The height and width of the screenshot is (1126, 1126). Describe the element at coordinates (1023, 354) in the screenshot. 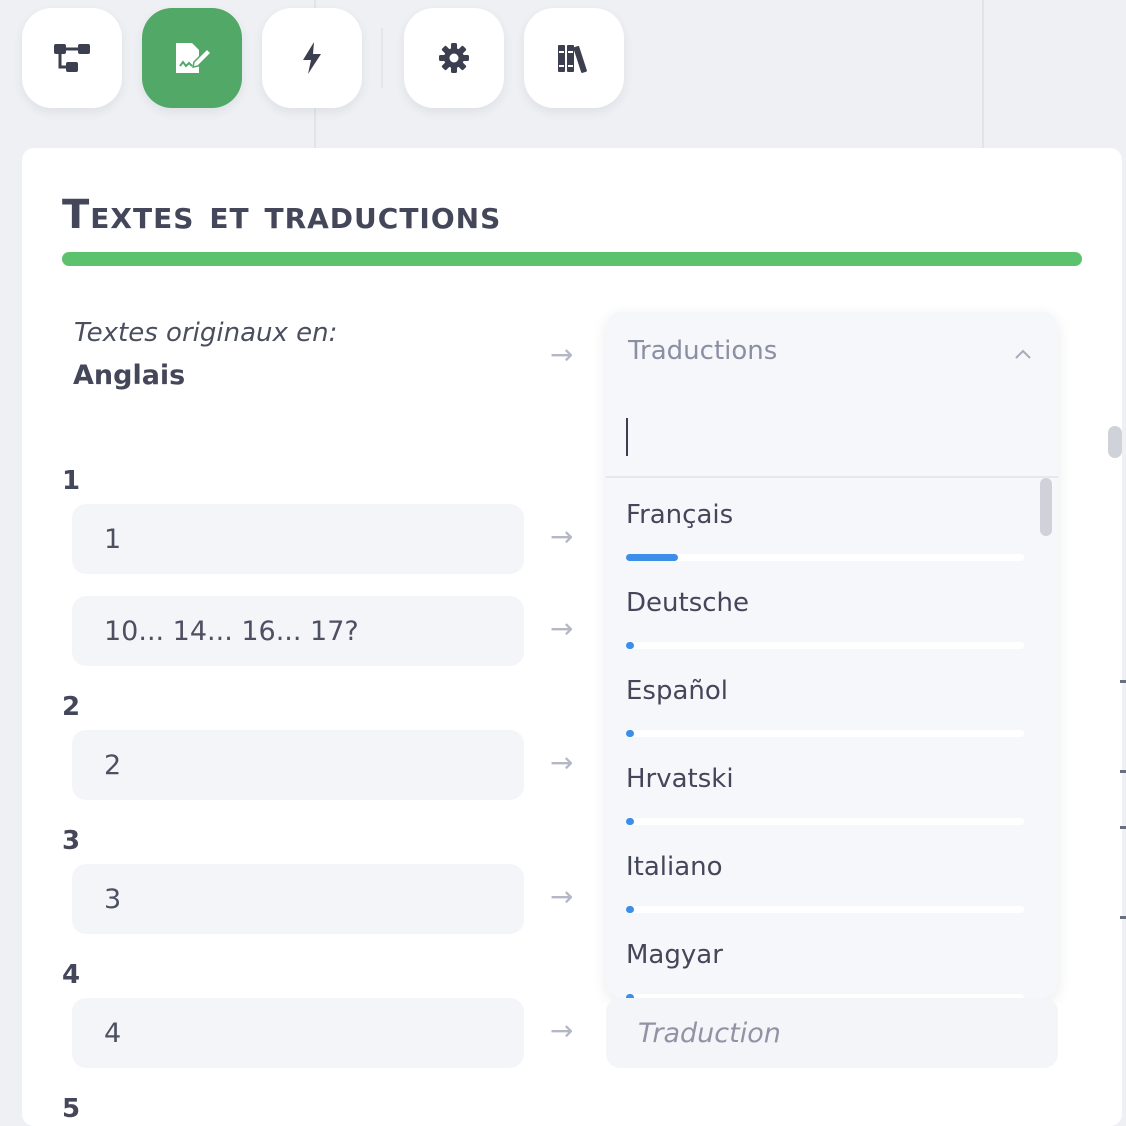

I see `chevron-up-icon` at that location.